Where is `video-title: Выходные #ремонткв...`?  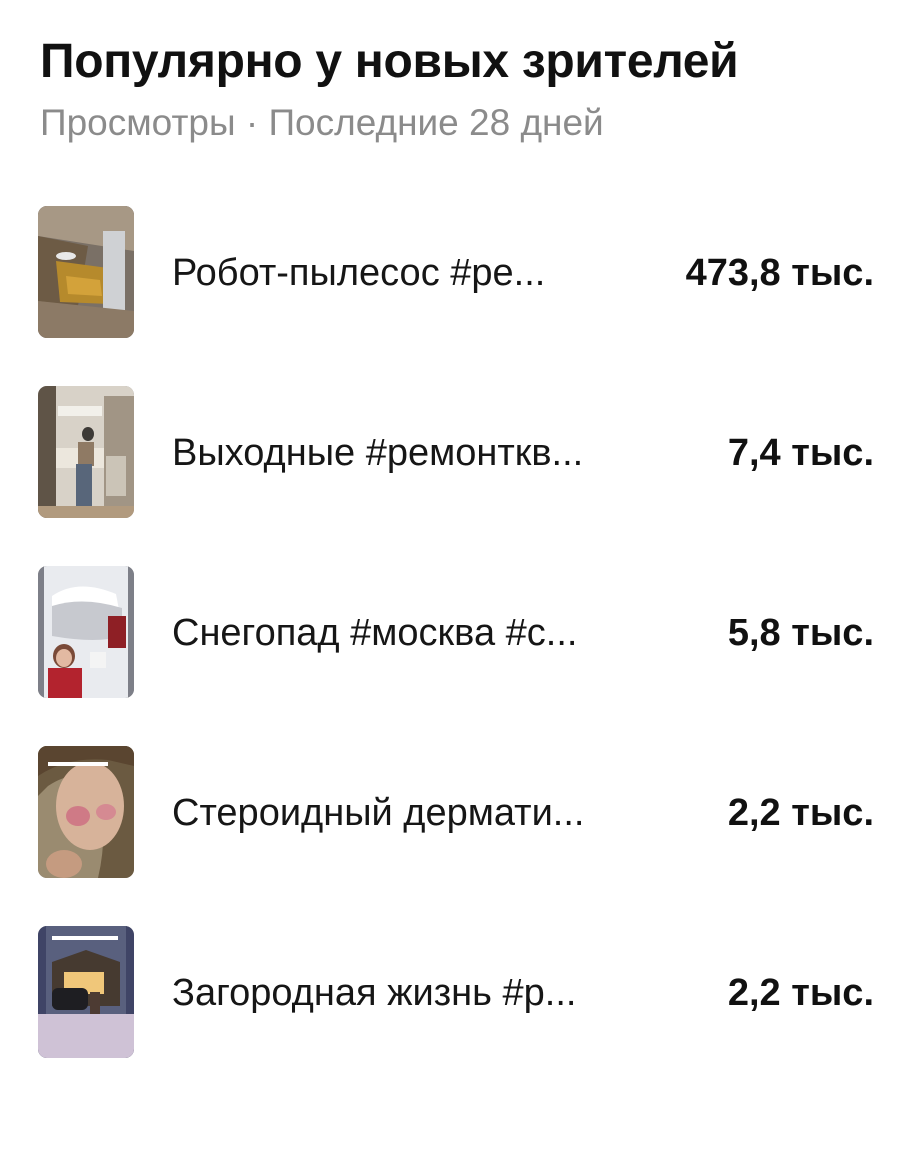
video-title: Выходные #ремонткв... is located at coordinates (378, 453).